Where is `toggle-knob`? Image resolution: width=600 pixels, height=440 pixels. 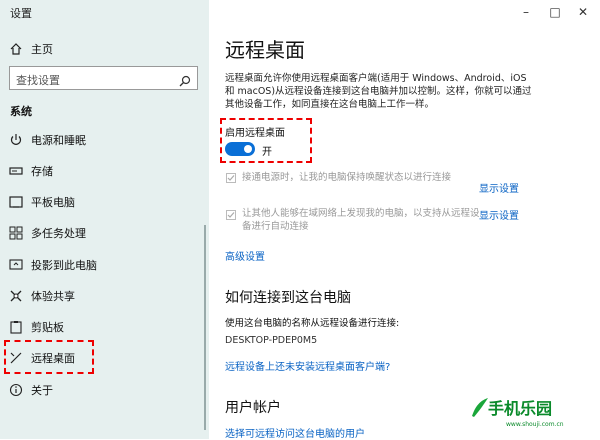 toggle-knob is located at coordinates (248, 149).